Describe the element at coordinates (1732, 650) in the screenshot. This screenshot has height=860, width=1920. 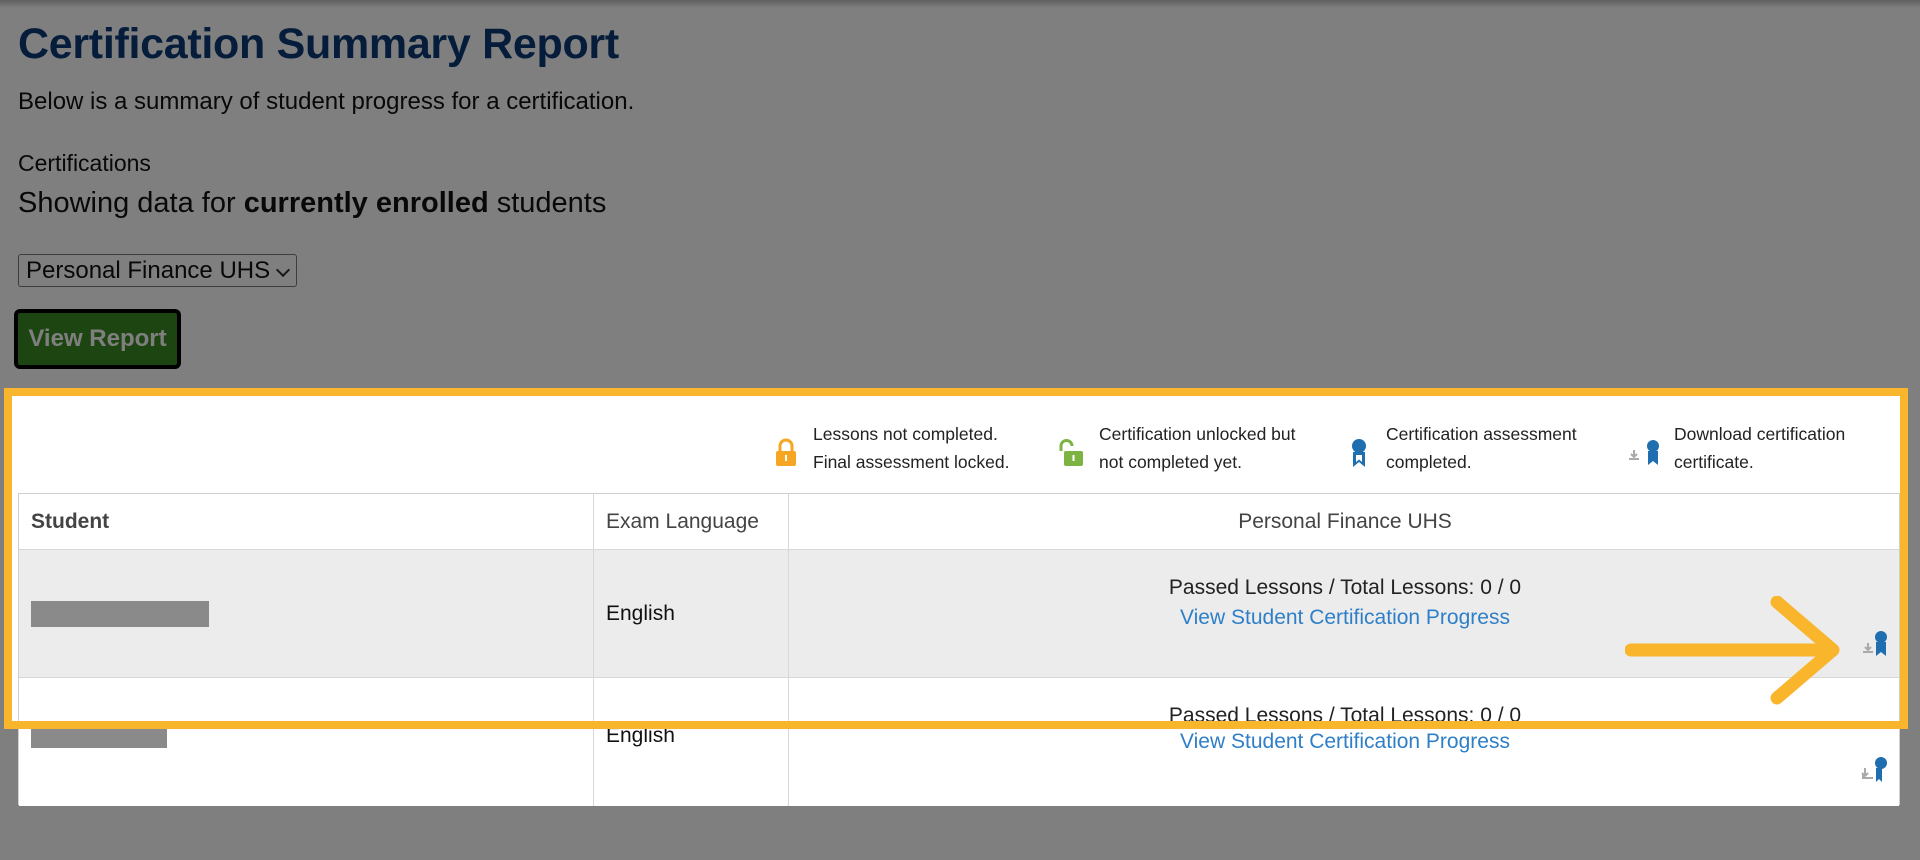
I see `arrow-right-icon` at that location.